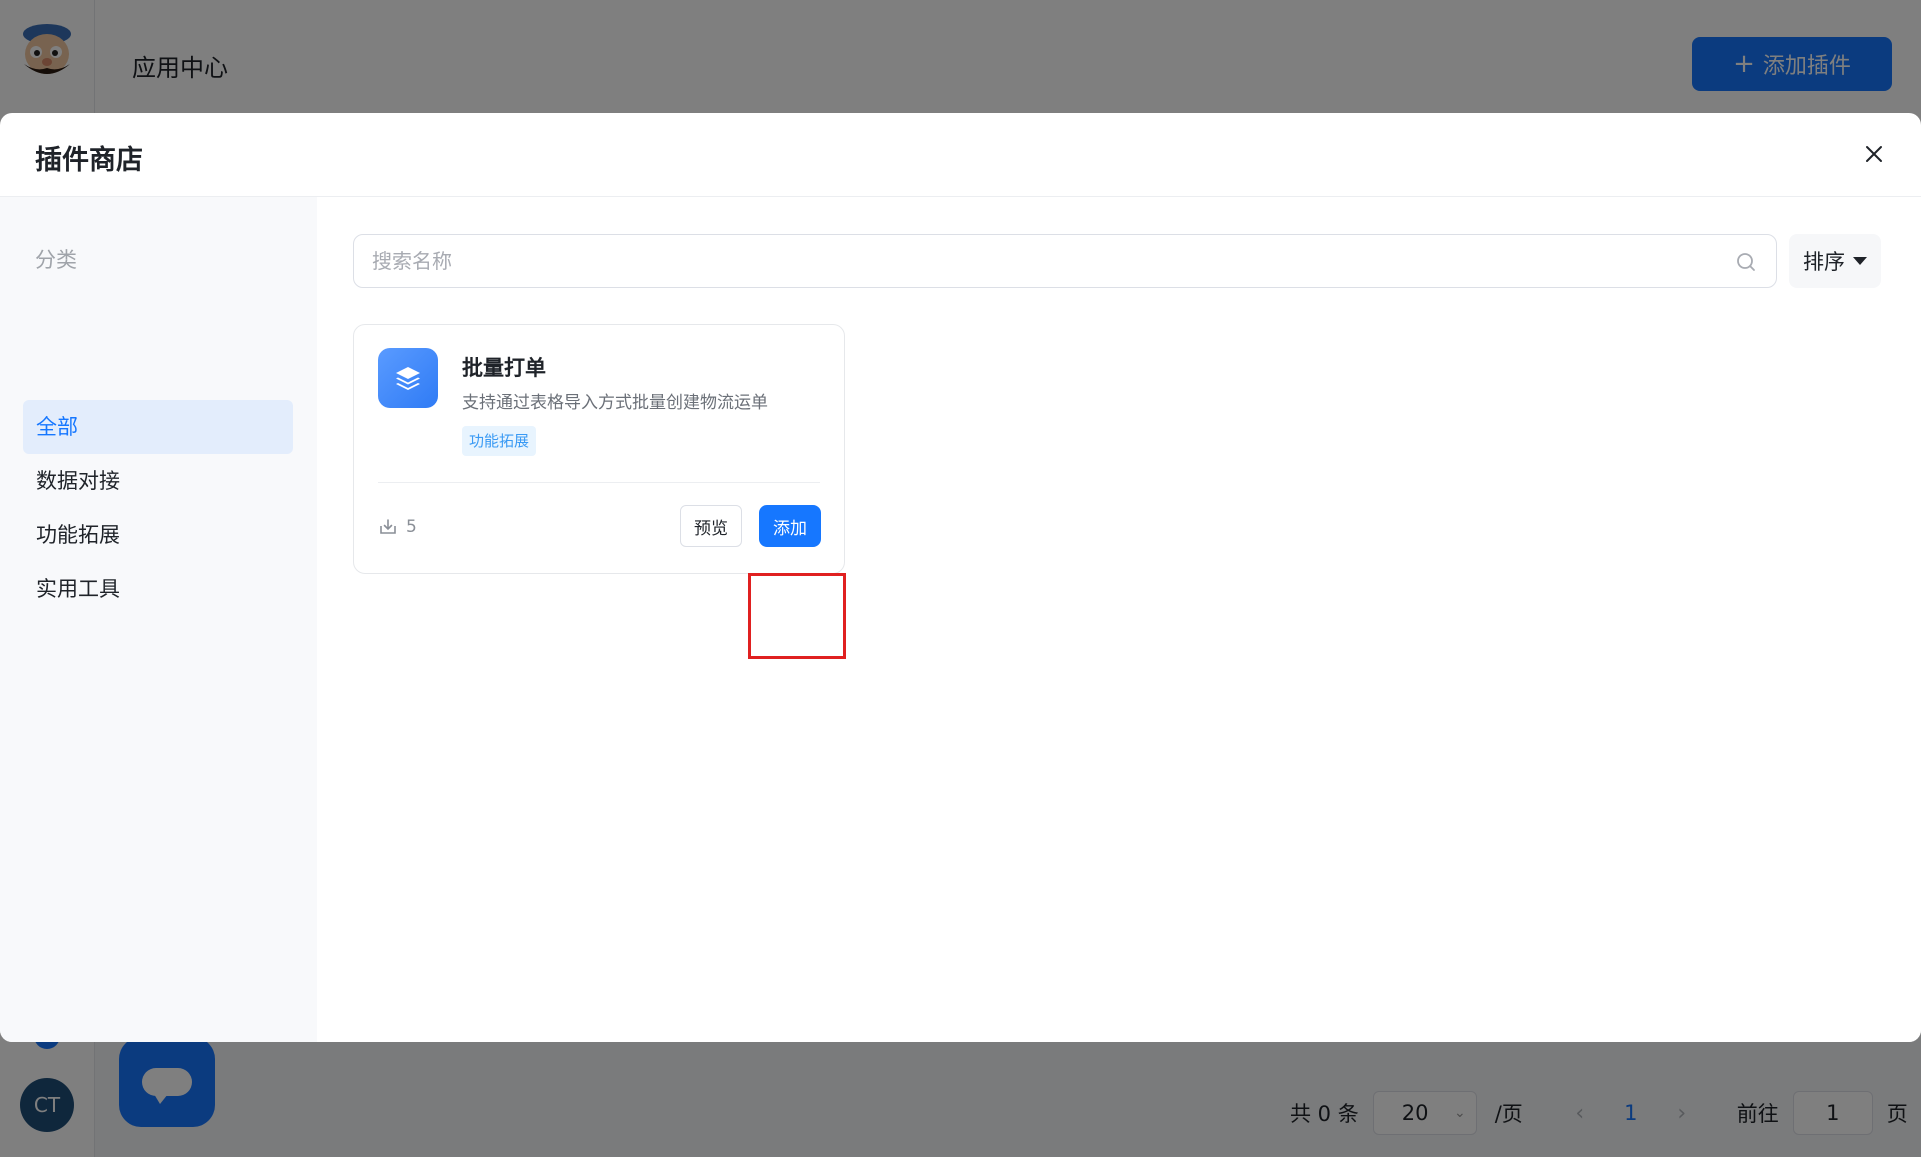 This screenshot has width=1921, height=1157. What do you see at coordinates (89, 160) in the screenshot?
I see `modal-title: 插件商店` at bounding box center [89, 160].